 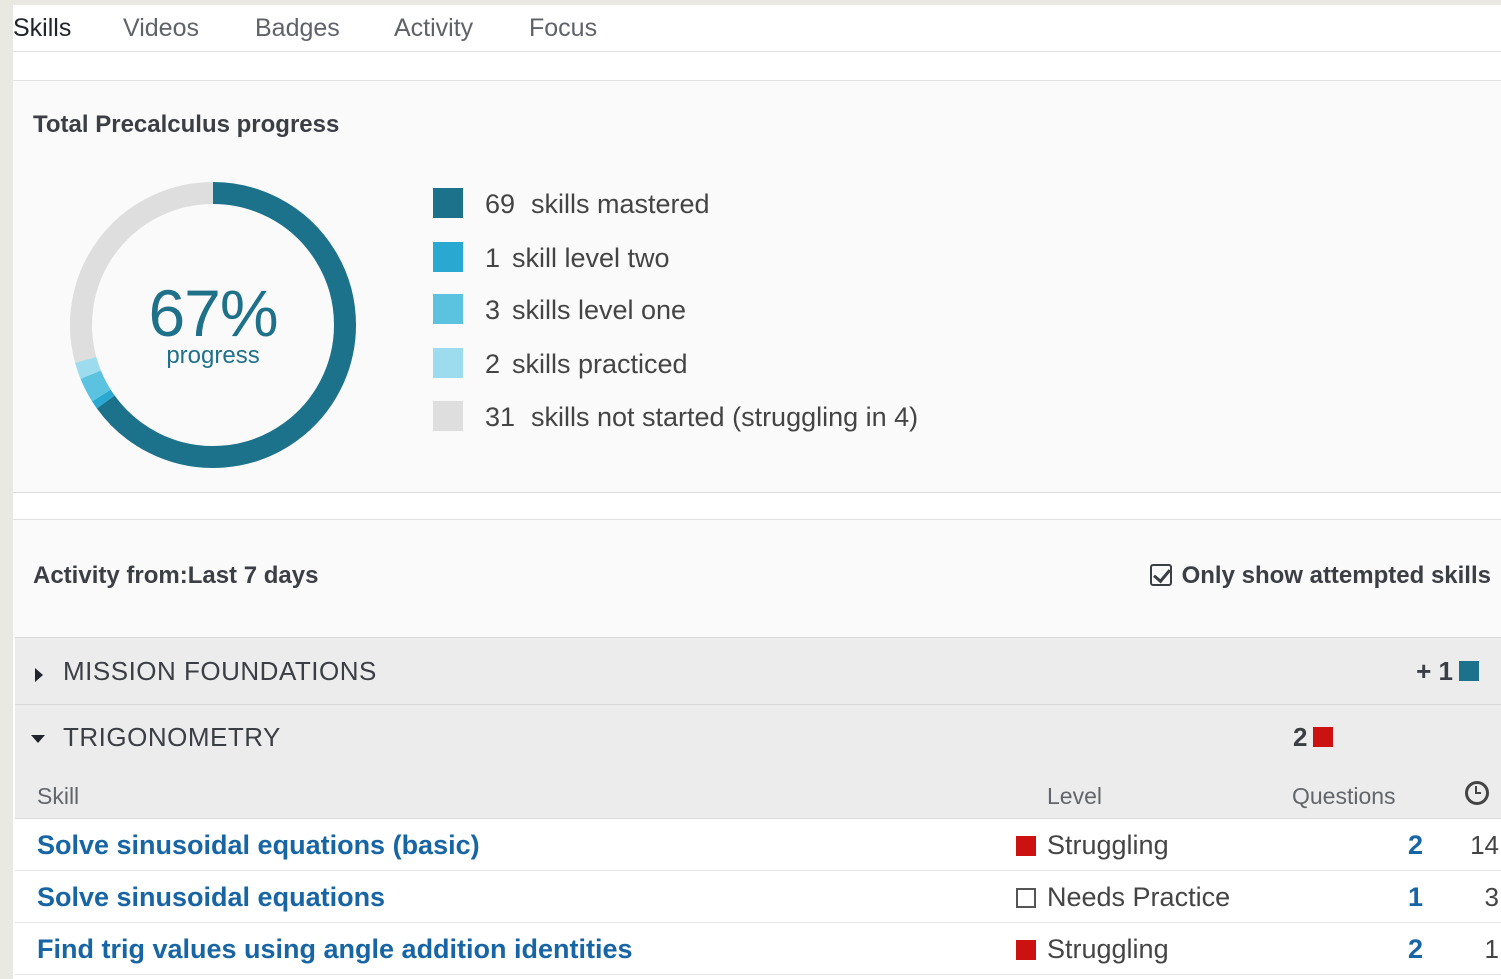 I want to click on unit-title: TRIGONOMETRY, so click(x=172, y=737).